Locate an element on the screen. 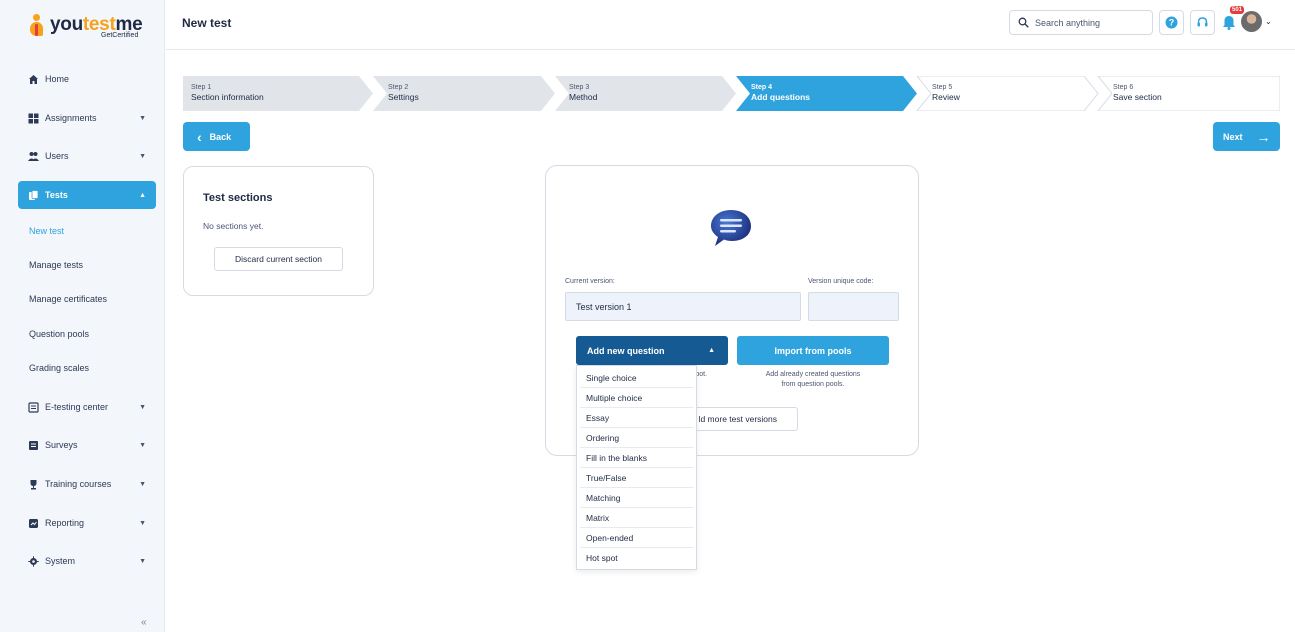  sidebar-item-reporting: Reporting ▼ is located at coordinates (87, 523).